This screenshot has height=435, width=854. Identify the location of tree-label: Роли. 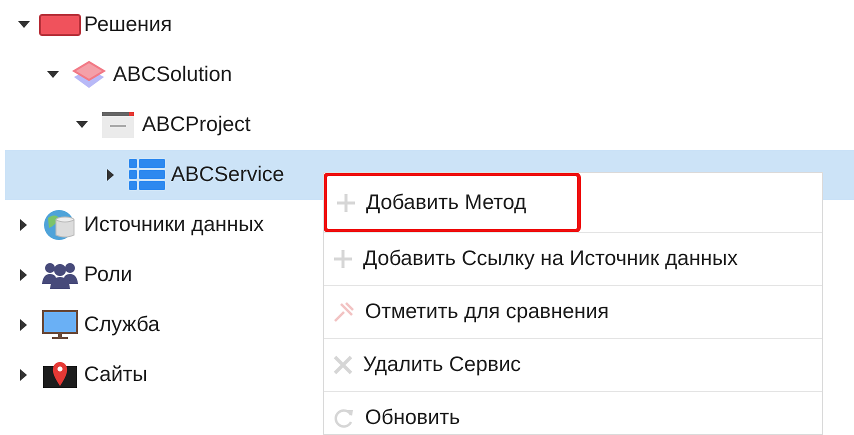
(108, 275).